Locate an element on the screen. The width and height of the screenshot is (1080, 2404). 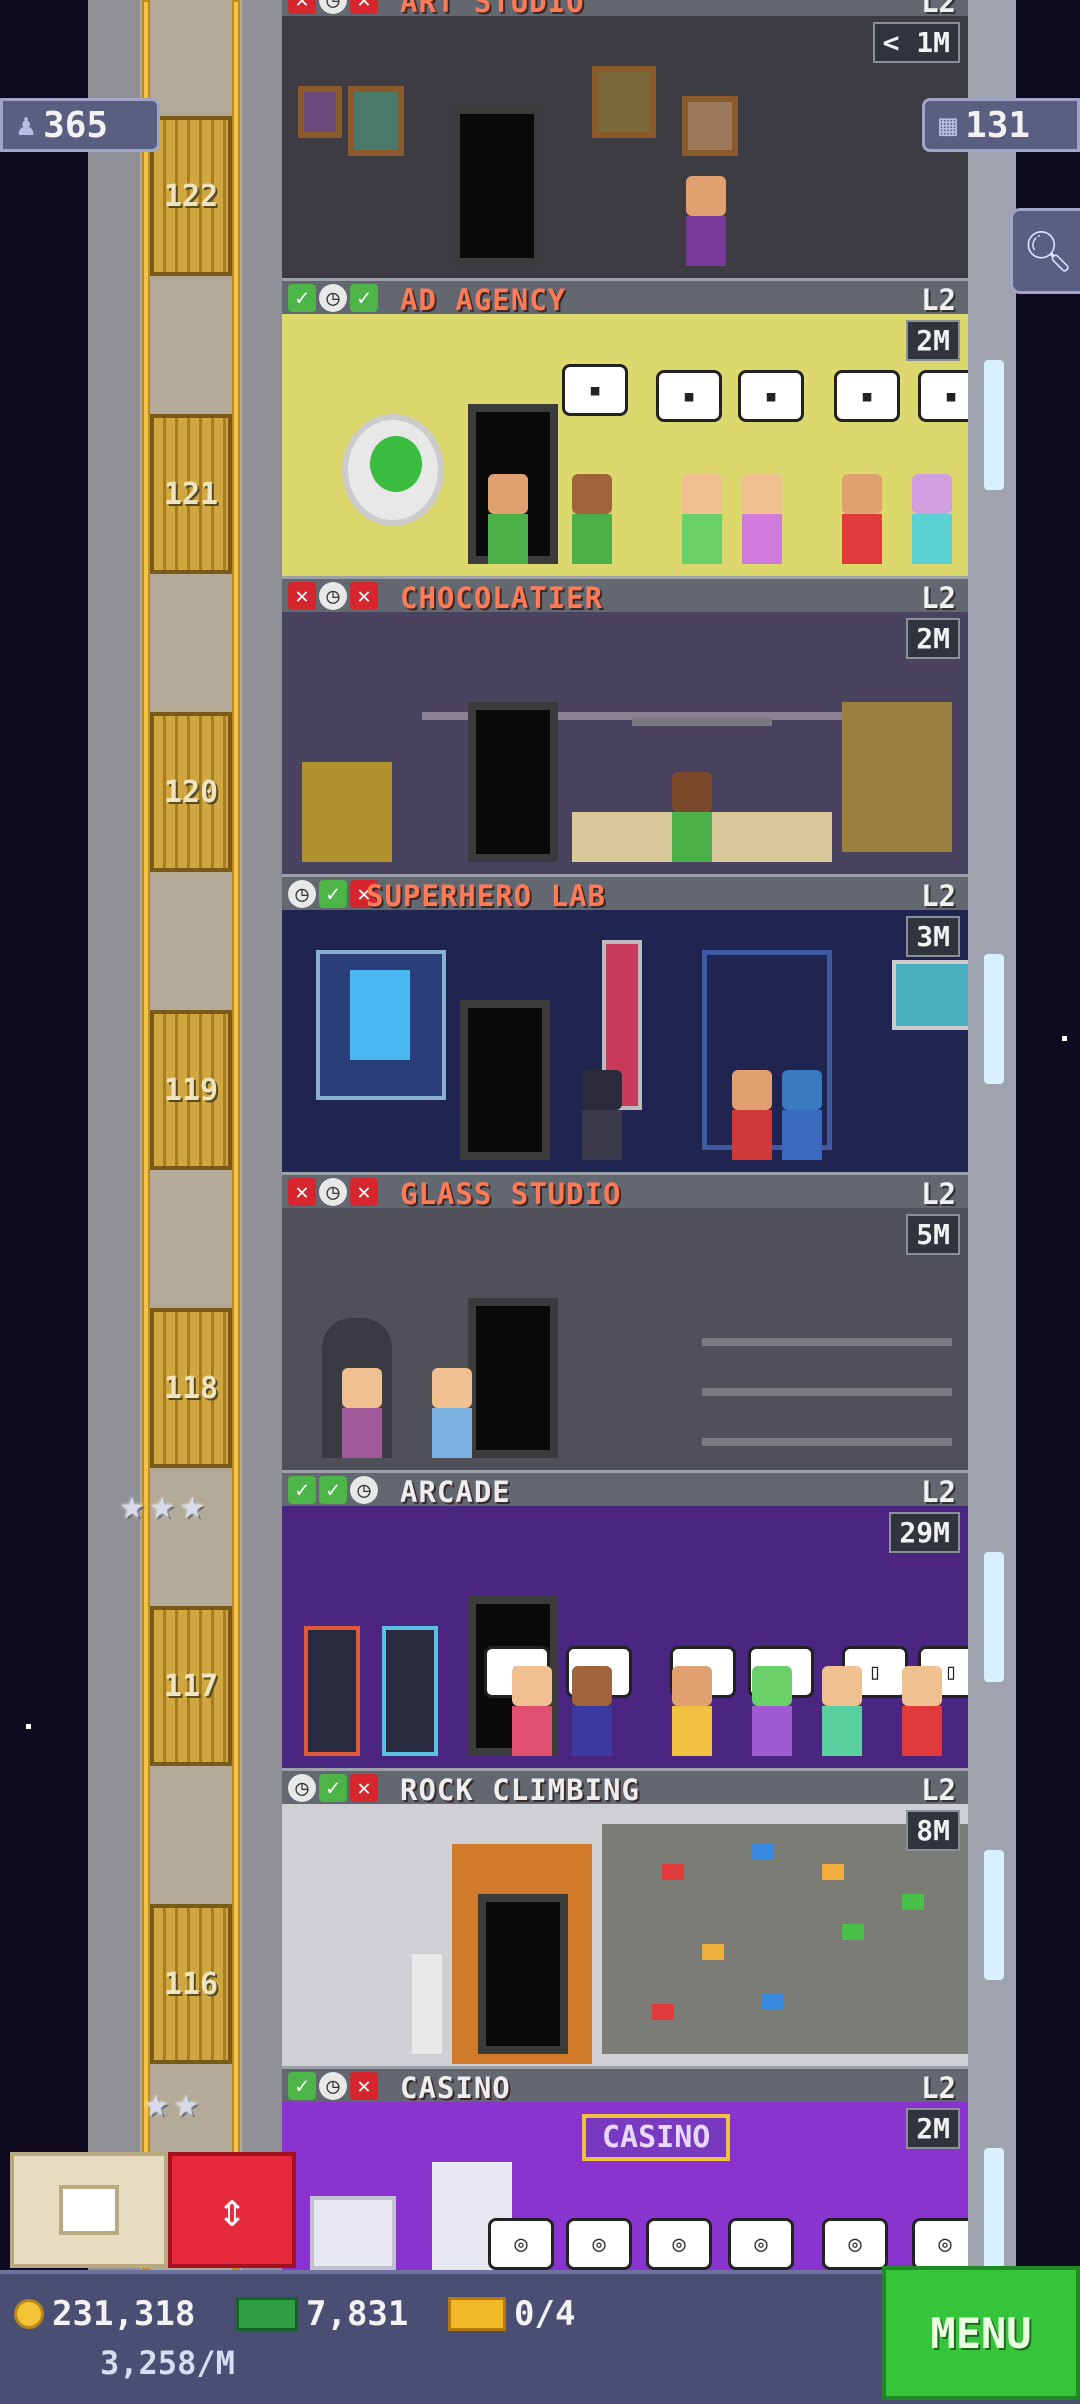
coins-display: 231,318 is located at coordinates (104, 2314).